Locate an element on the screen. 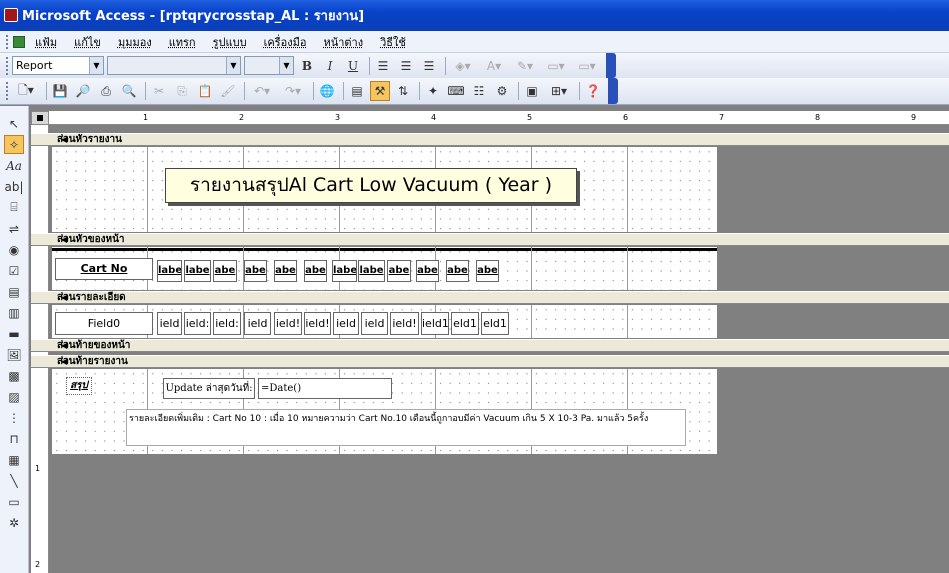 This screenshot has width=949, height=573. update-label: Update ล่าสุดวันที่: is located at coordinates (209, 388).